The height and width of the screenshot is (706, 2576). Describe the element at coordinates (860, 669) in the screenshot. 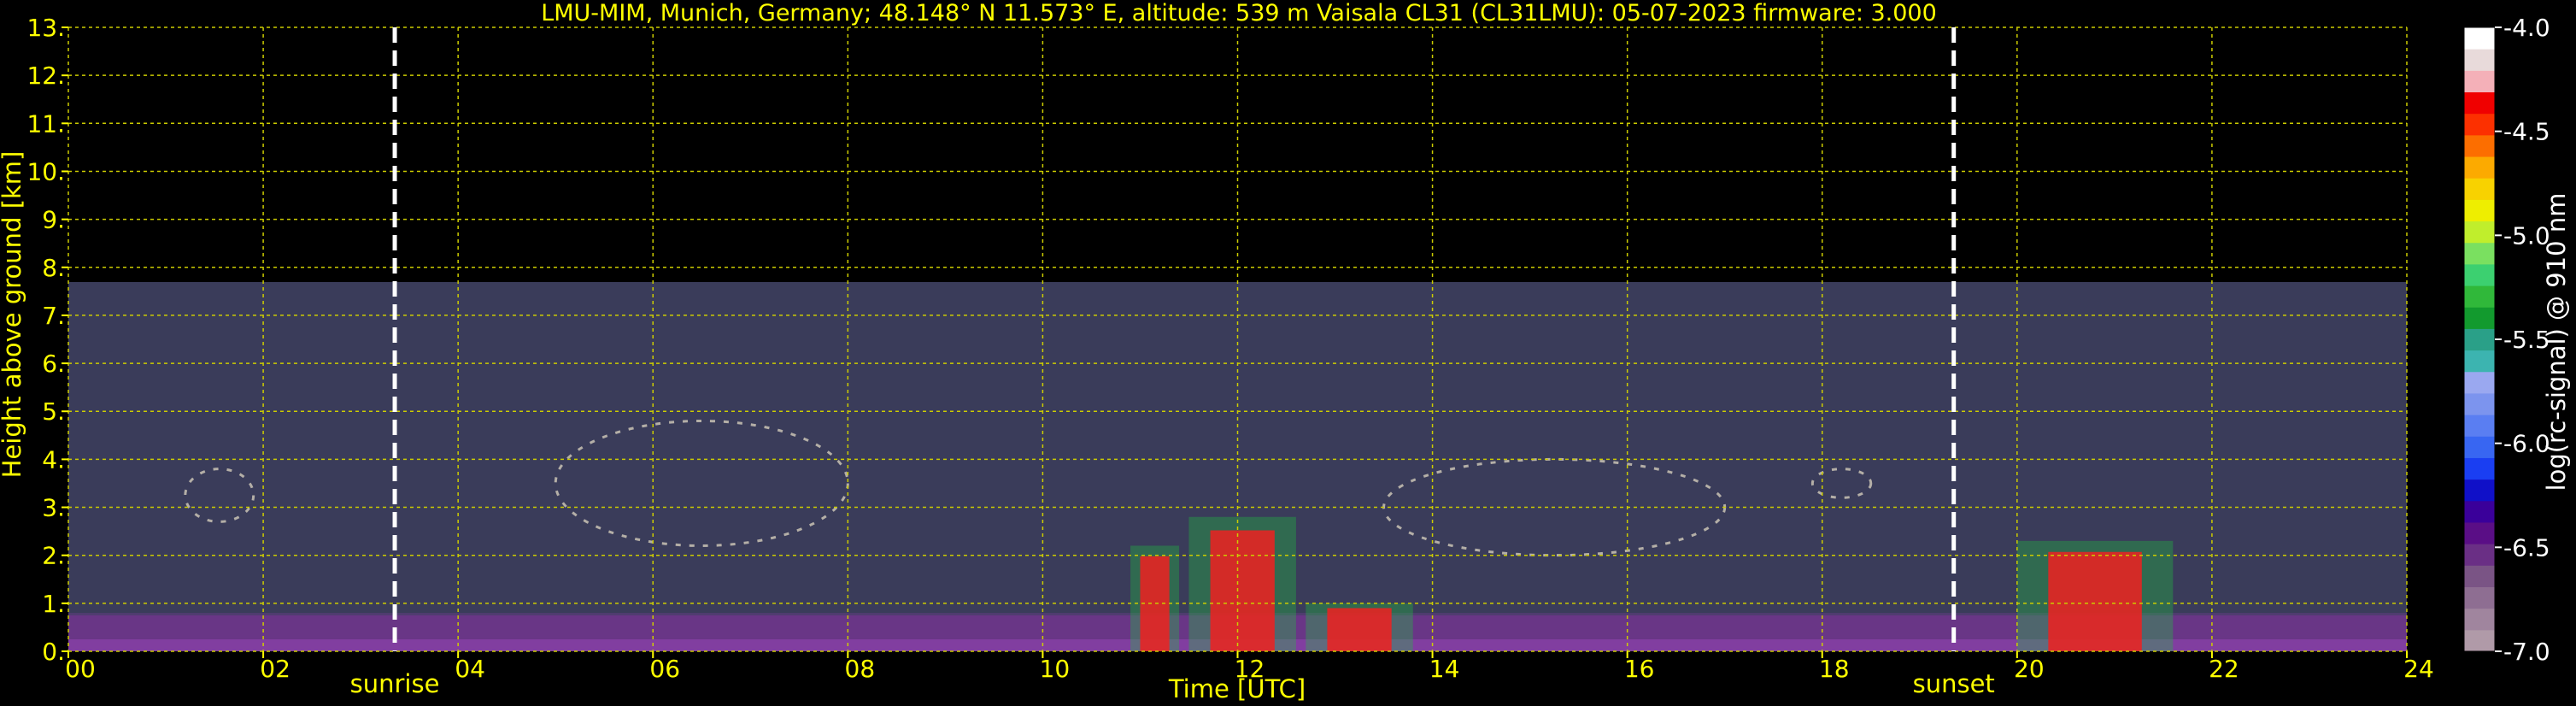

I see `x-tick-label: 08` at that location.